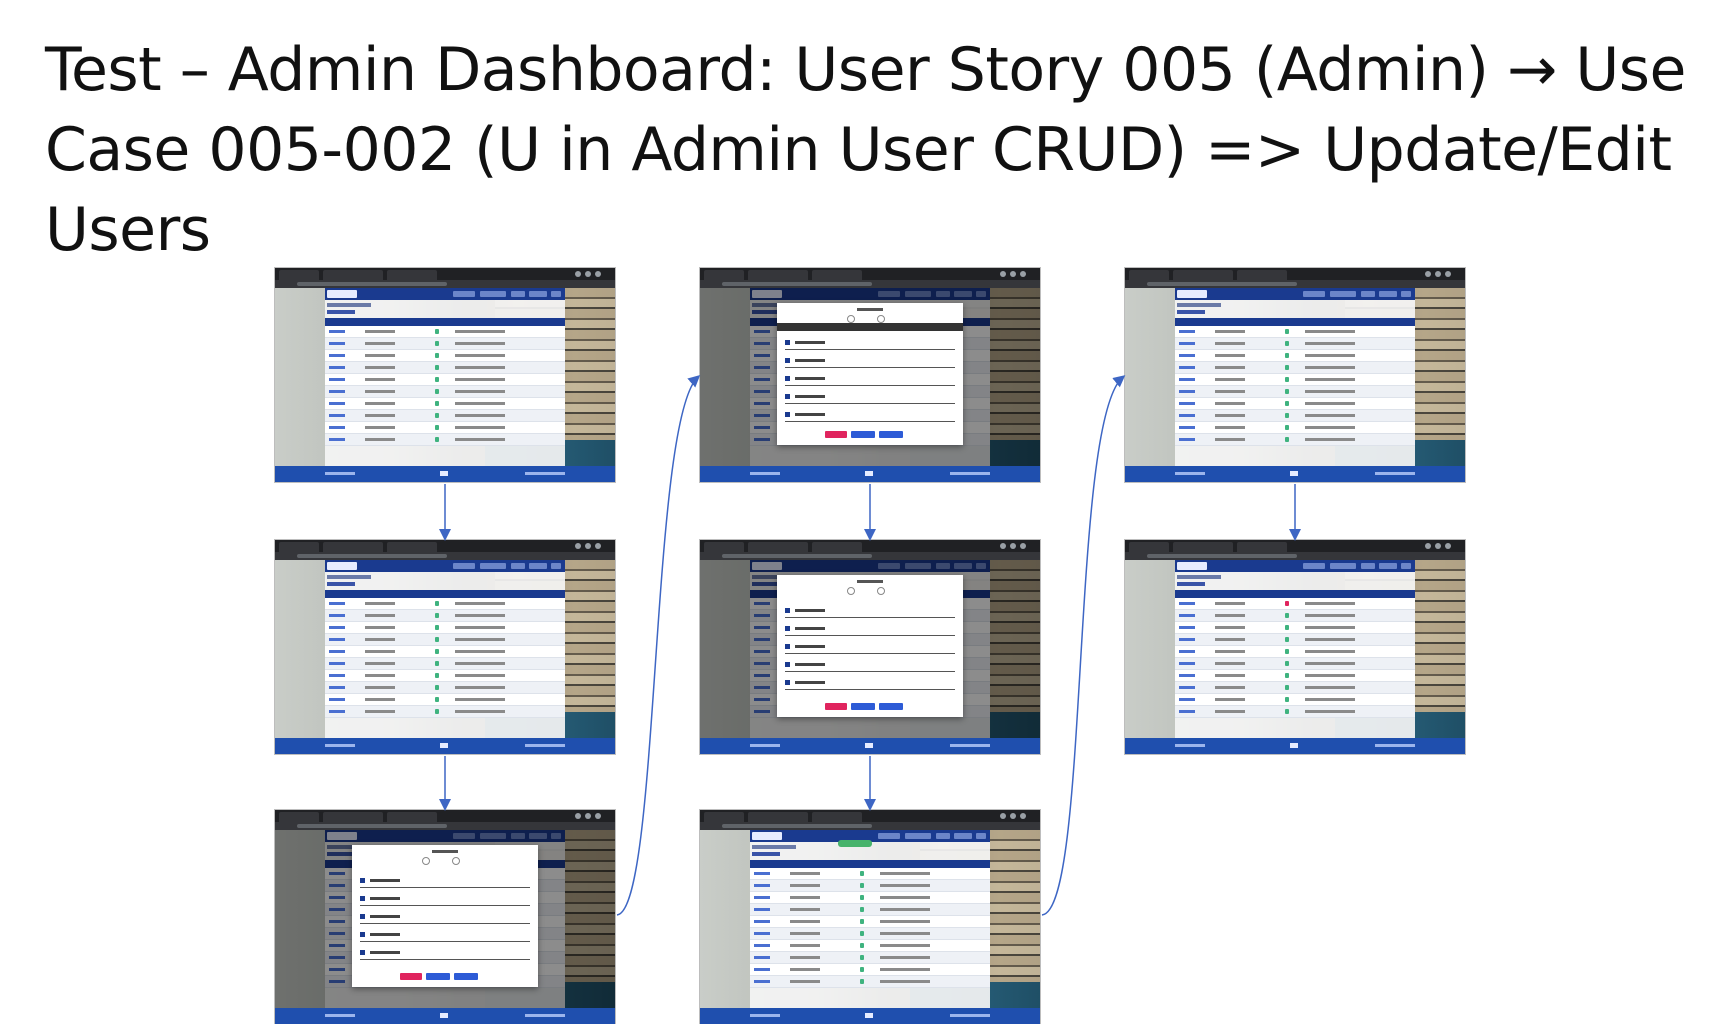 This screenshot has width=1728, height=1024. I want to click on password-field, so click(870, 379).